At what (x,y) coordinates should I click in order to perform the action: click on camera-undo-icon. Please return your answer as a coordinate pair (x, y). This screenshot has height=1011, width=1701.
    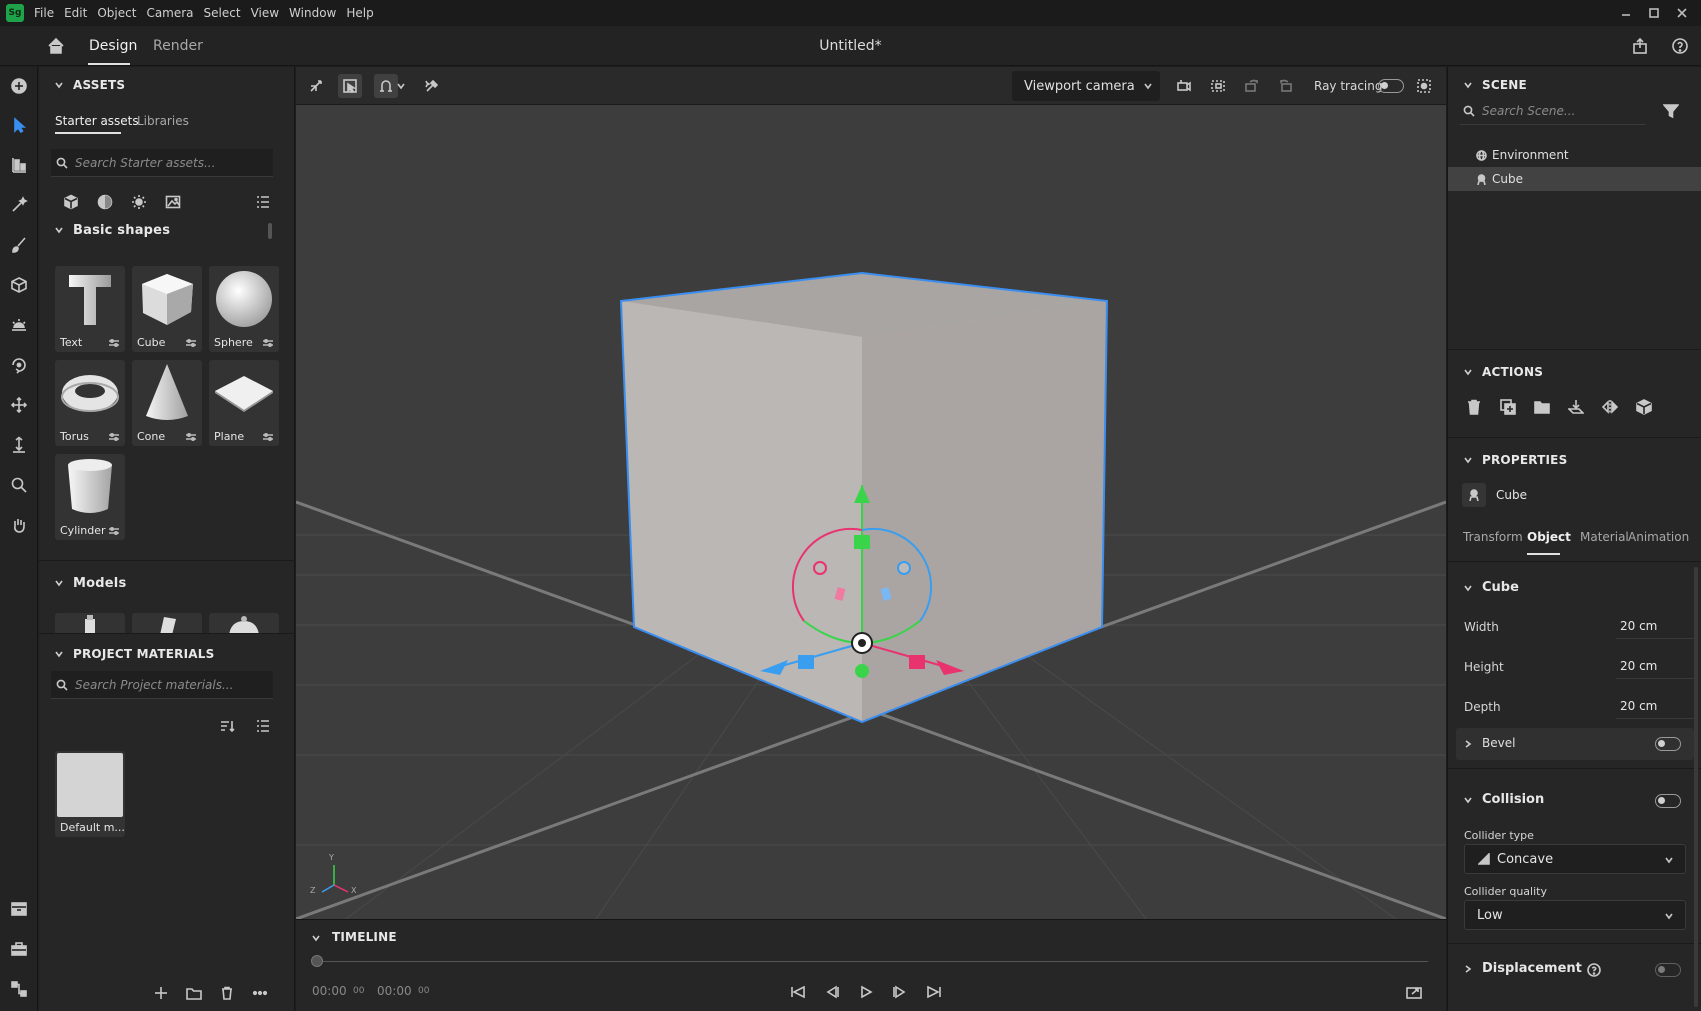
    Looking at the image, I should click on (1252, 86).